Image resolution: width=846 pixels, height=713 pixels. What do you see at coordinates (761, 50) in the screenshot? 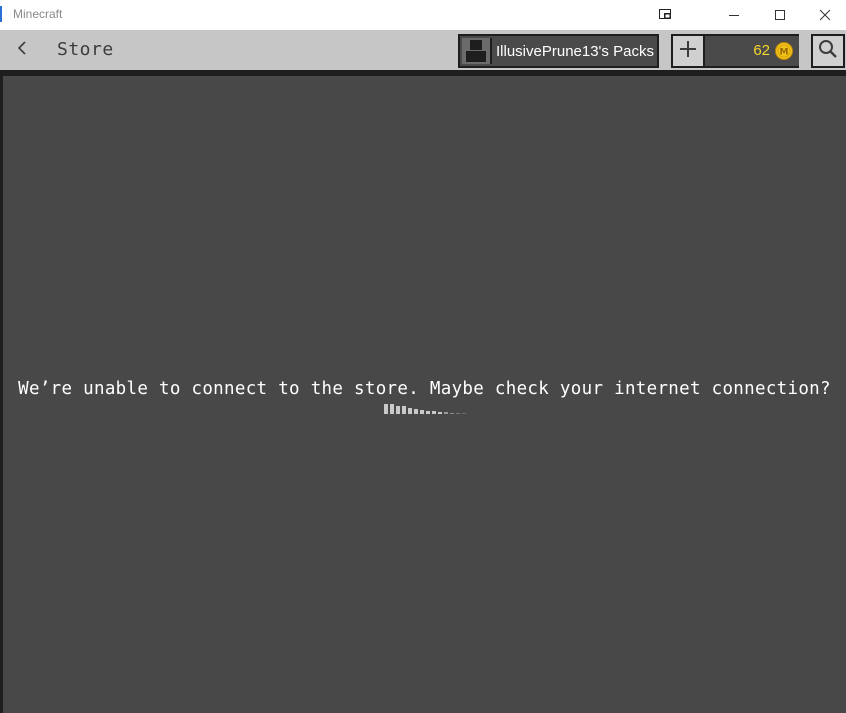
I see `coin-amount: 62` at bounding box center [761, 50].